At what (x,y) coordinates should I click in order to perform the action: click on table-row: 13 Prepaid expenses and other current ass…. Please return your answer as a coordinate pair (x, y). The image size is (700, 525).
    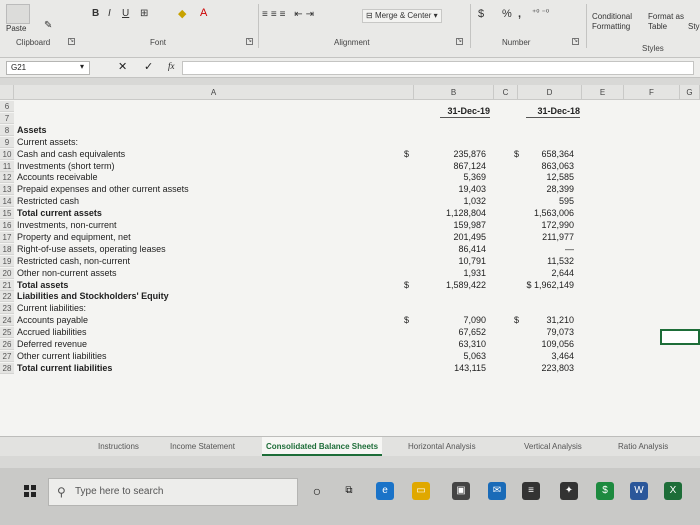
    Looking at the image, I should click on (350, 190).